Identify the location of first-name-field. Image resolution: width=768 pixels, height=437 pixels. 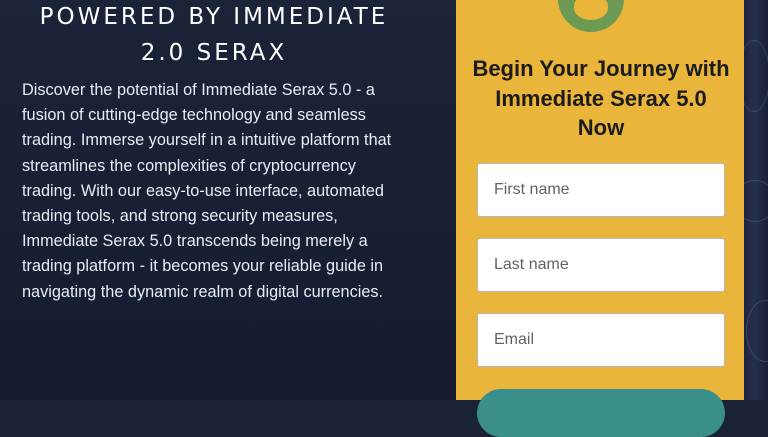
(601, 190).